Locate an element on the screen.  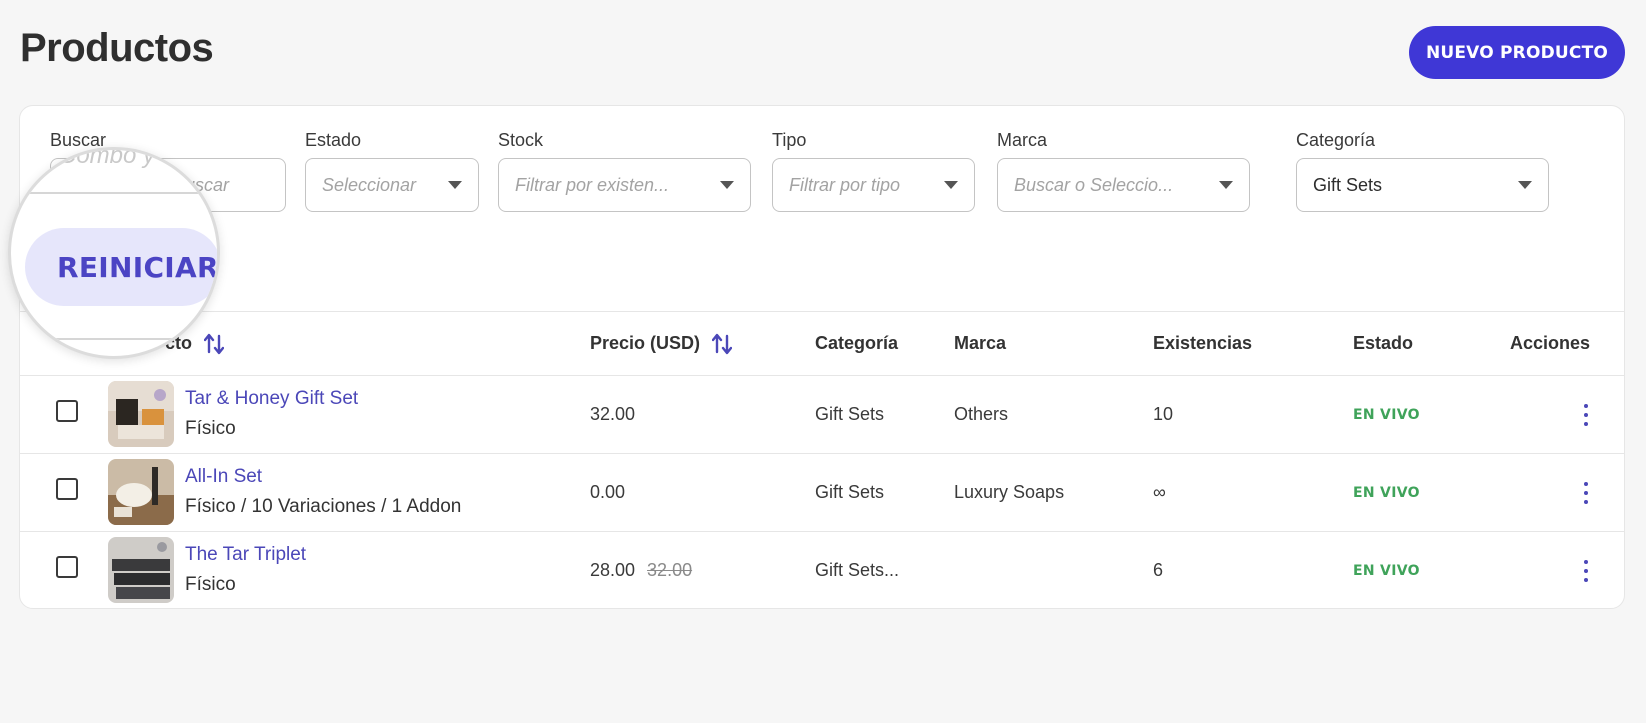
column-price: Precio (USD) is located at coordinates (661, 343).